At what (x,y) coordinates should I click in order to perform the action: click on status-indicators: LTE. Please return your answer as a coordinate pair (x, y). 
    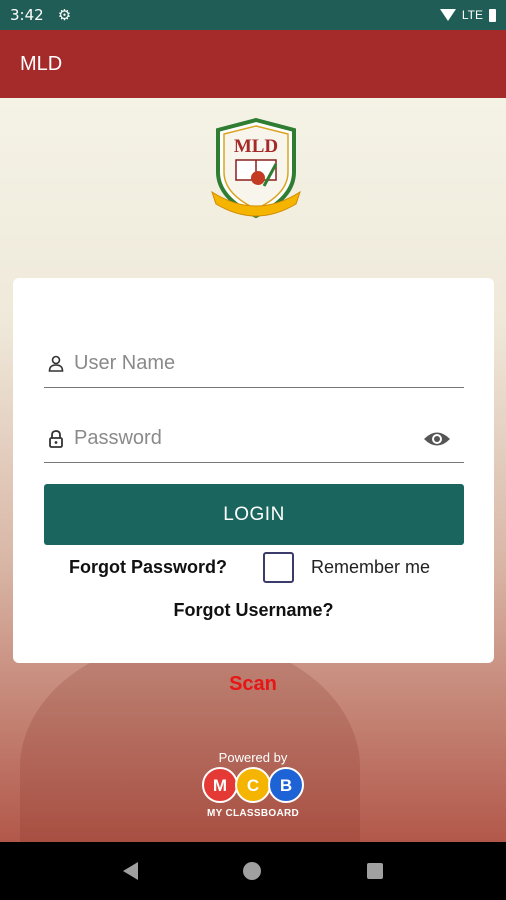
    Looking at the image, I should click on (467, 15).